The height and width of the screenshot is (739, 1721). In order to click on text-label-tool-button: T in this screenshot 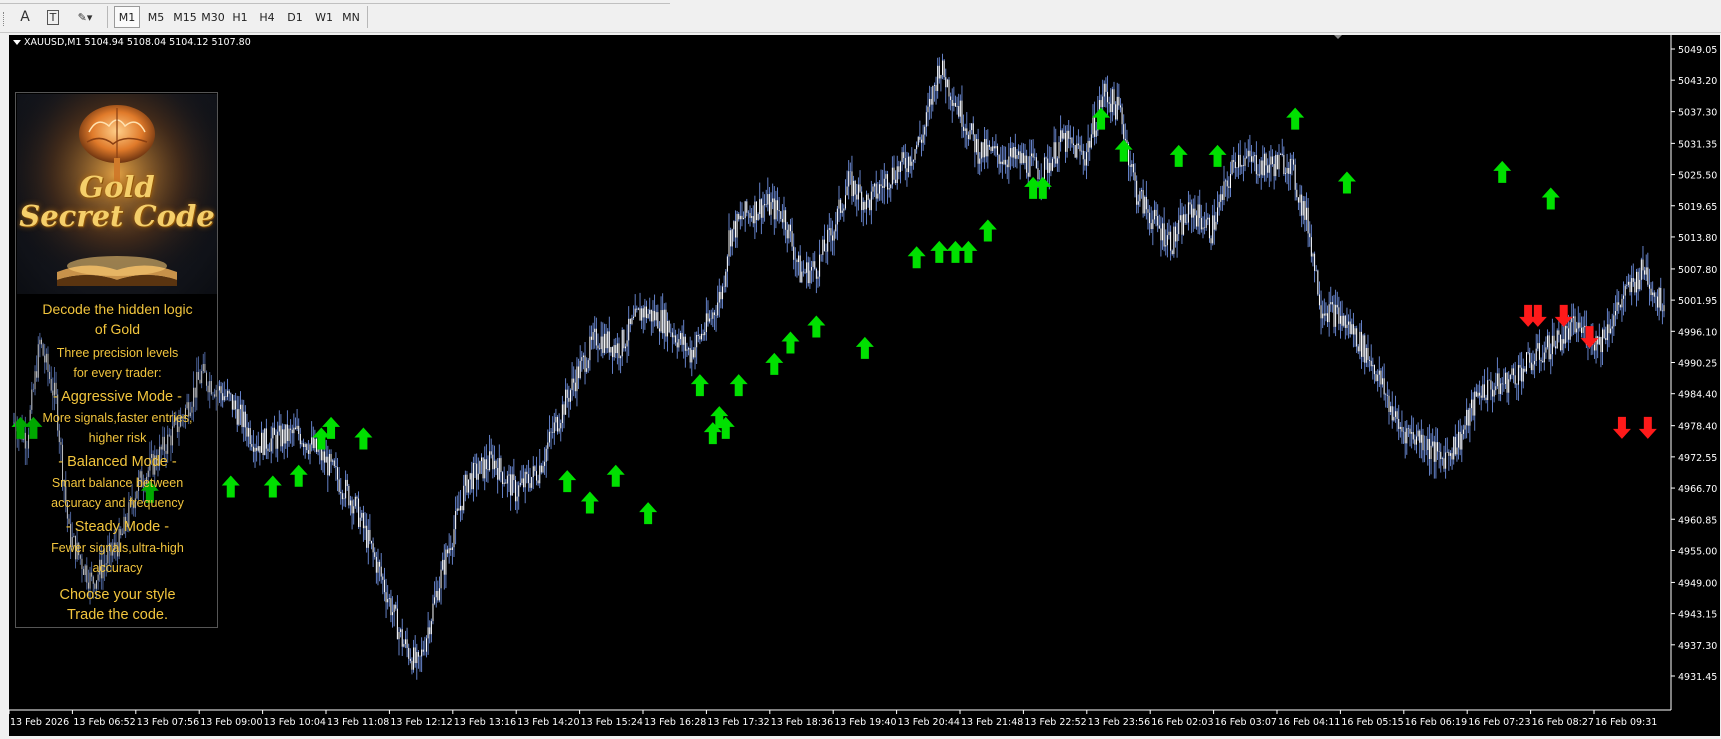, I will do `click(53, 17)`.